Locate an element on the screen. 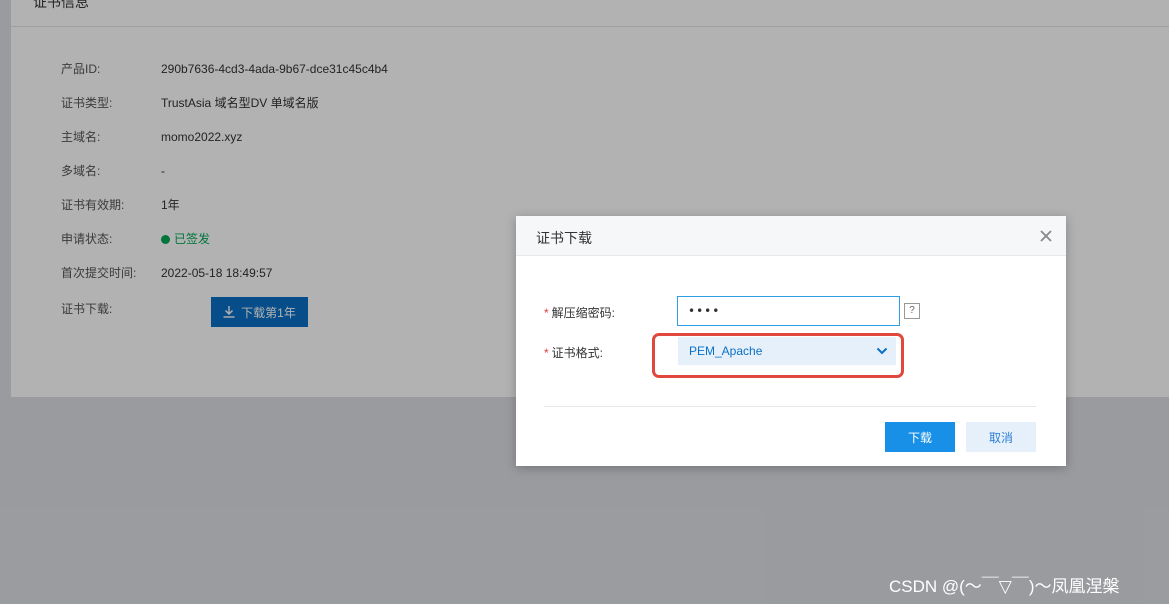 The image size is (1169, 604). format-label-text: 证书格式: is located at coordinates (577, 353).